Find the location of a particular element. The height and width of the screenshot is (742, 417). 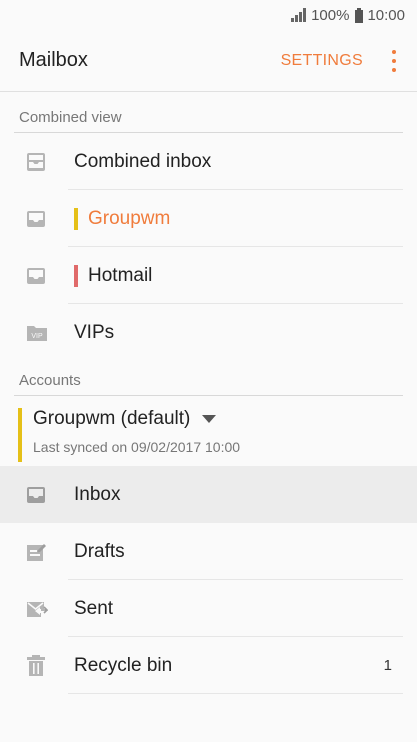

item-label: Hotmail is located at coordinates (120, 275).